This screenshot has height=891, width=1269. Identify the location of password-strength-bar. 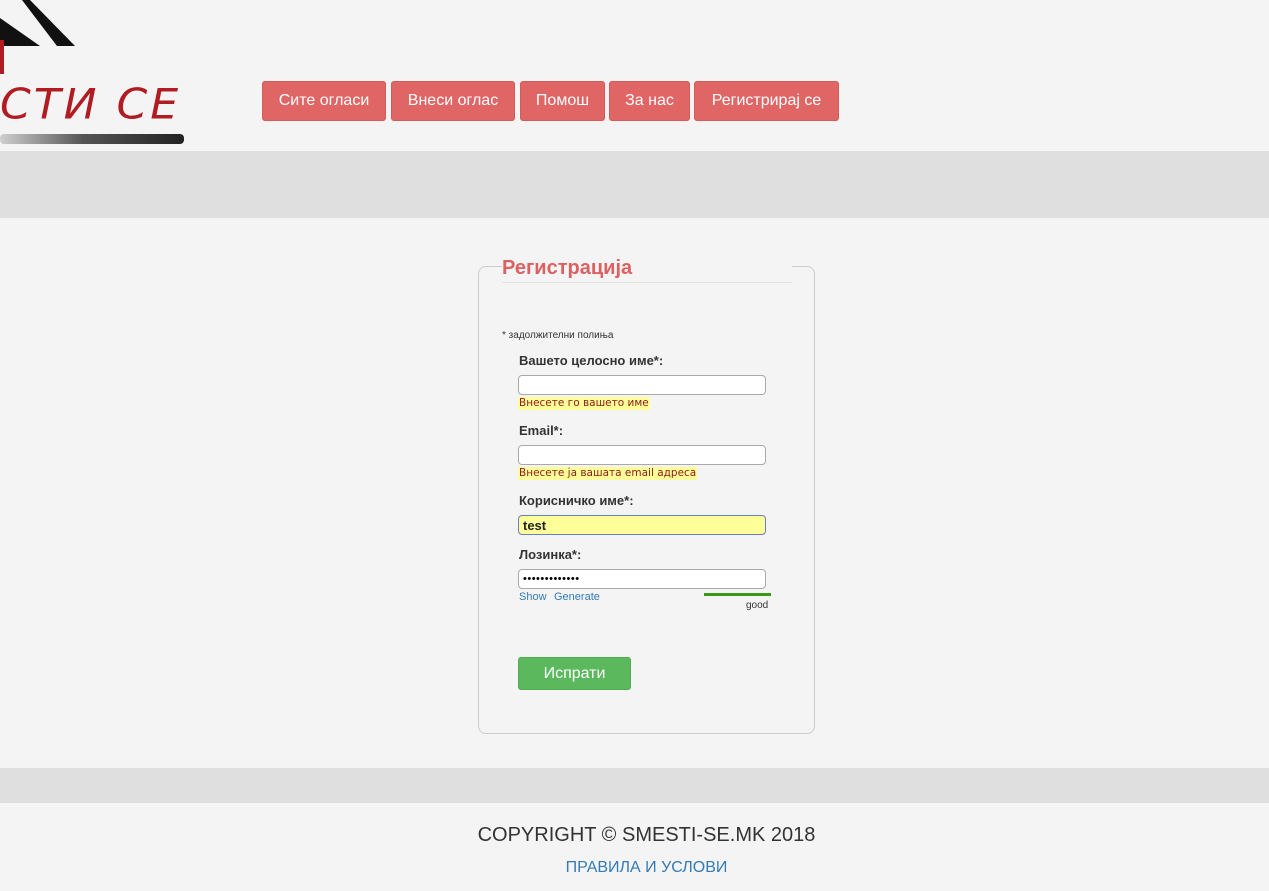
(737, 594).